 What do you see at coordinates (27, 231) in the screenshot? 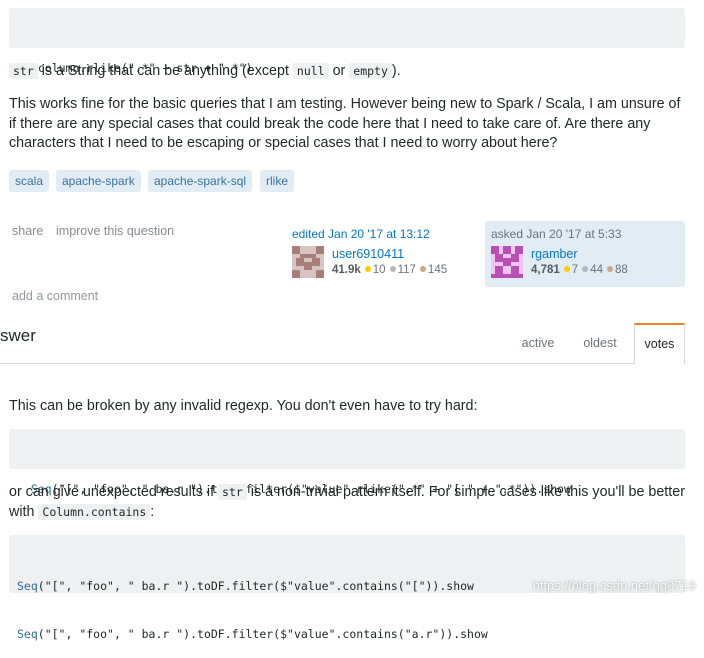
I see `share-link: share` at bounding box center [27, 231].